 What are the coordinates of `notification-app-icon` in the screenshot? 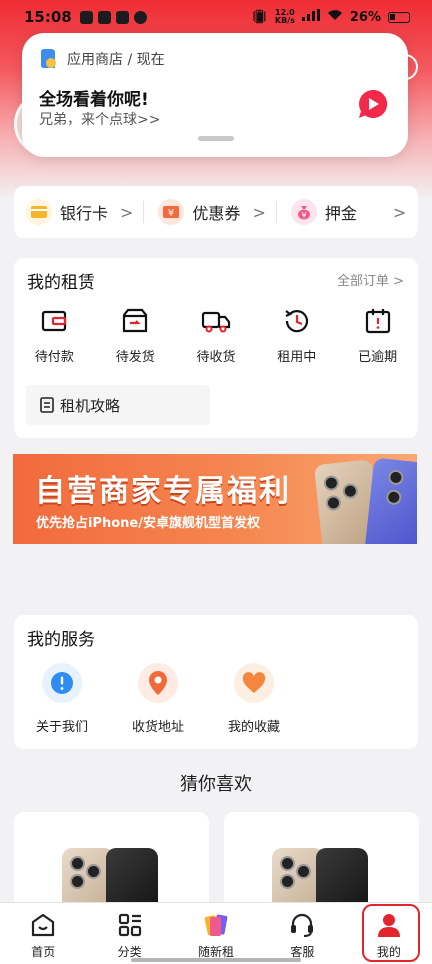 It's located at (86, 17).